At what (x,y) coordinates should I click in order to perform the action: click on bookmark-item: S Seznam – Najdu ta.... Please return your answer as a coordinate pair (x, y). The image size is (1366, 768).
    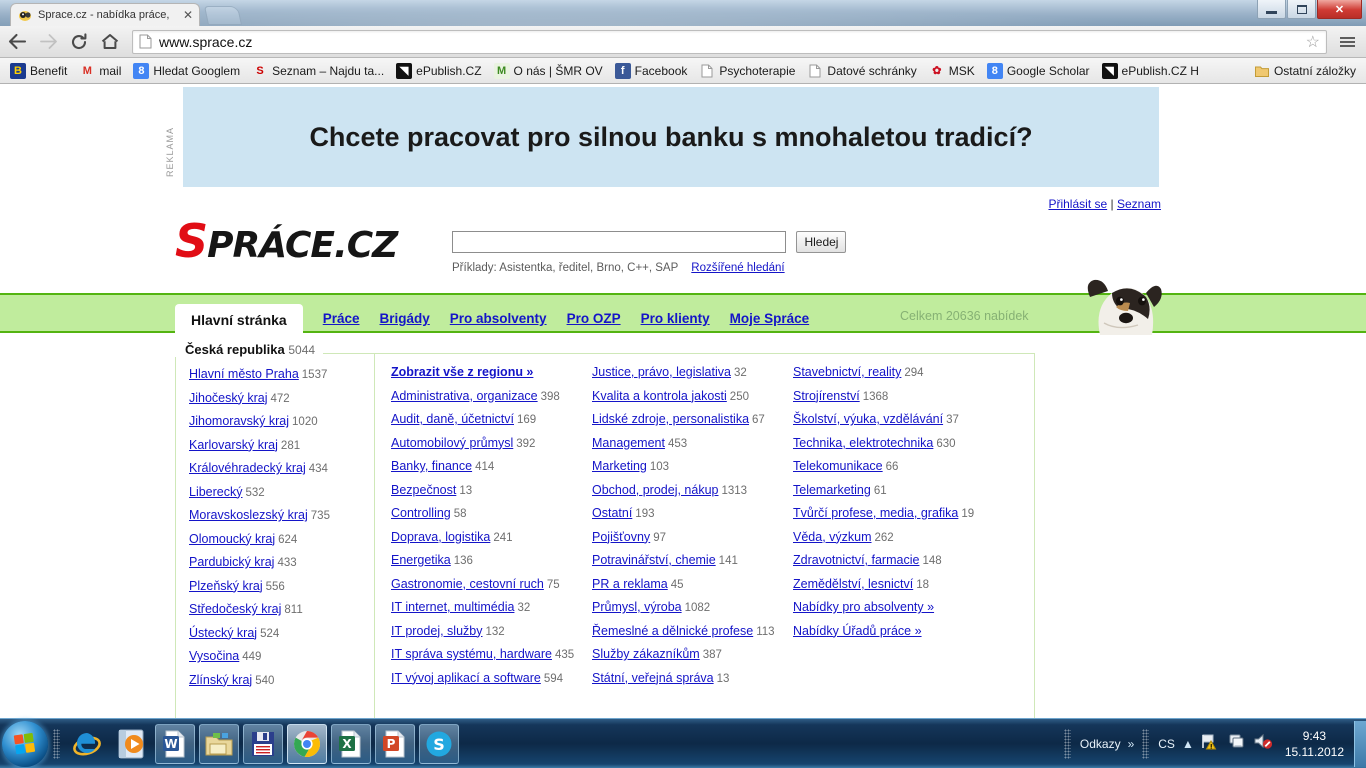
    Looking at the image, I should click on (318, 71).